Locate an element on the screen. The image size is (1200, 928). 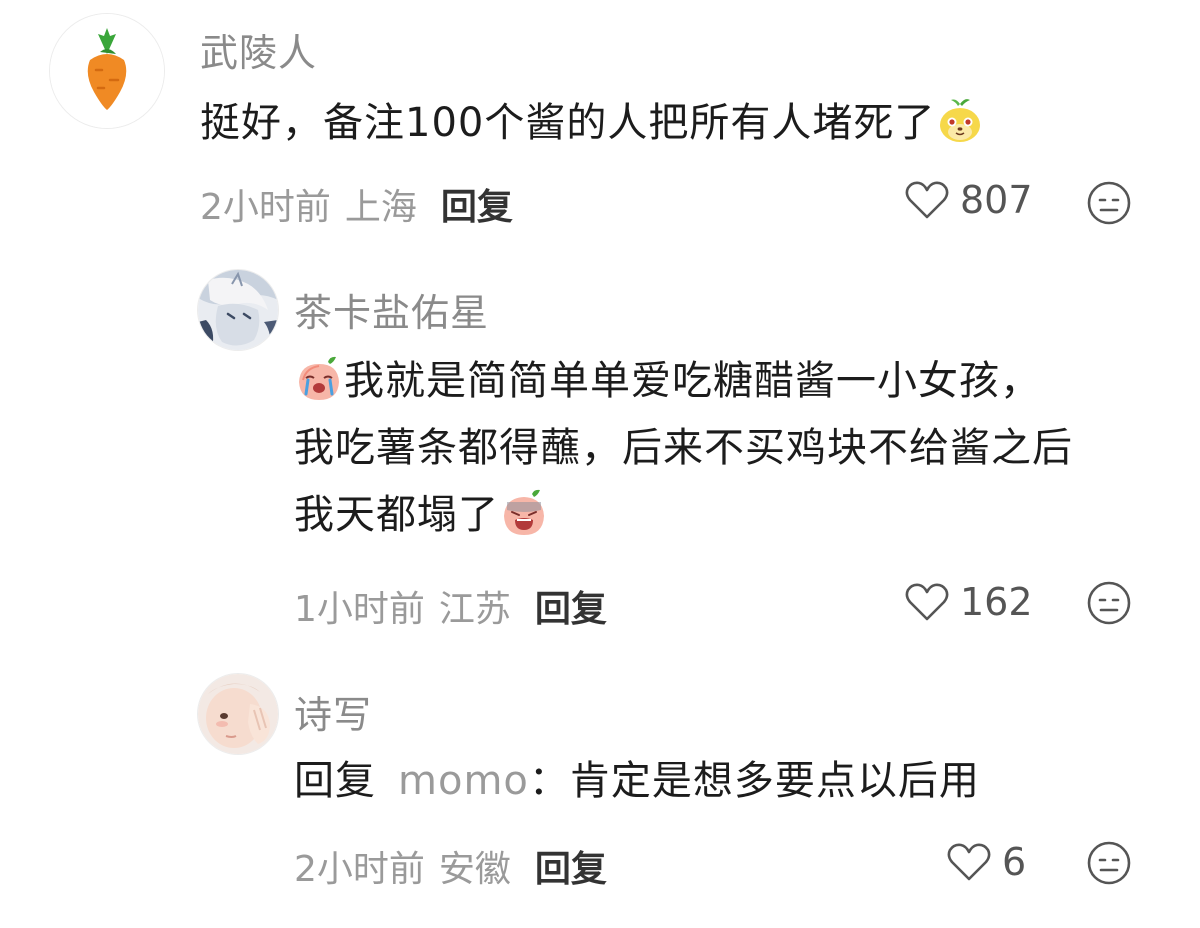
comment-location: 安徽 is located at coordinates (474, 869).